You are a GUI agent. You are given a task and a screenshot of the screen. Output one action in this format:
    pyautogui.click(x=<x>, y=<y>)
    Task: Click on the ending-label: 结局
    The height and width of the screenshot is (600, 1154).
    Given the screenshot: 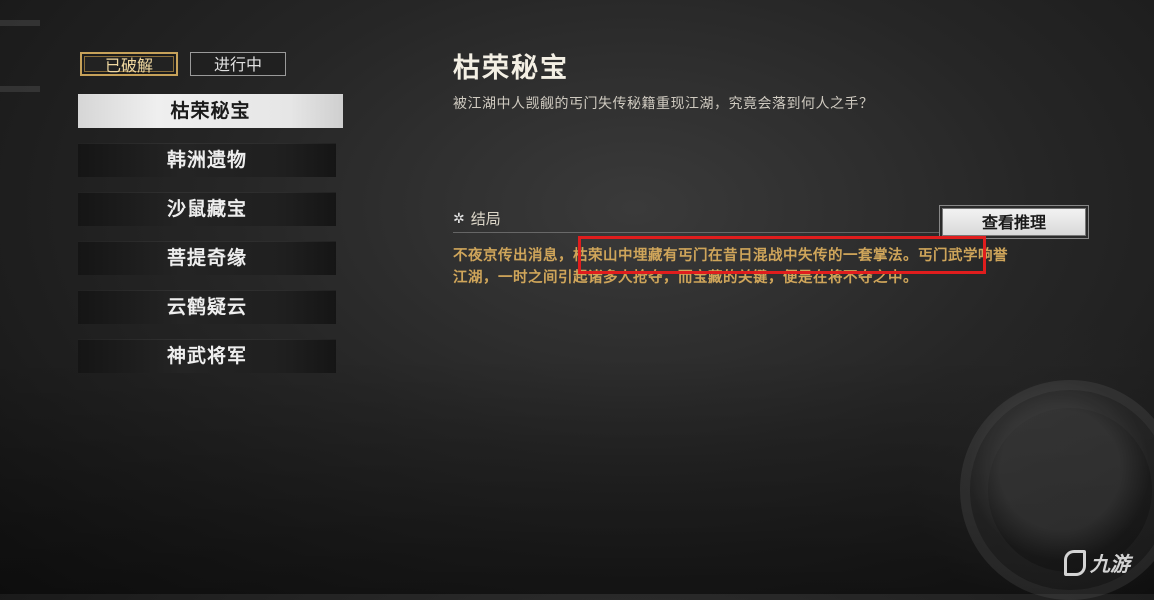 What is the action you would take?
    pyautogui.click(x=485, y=219)
    